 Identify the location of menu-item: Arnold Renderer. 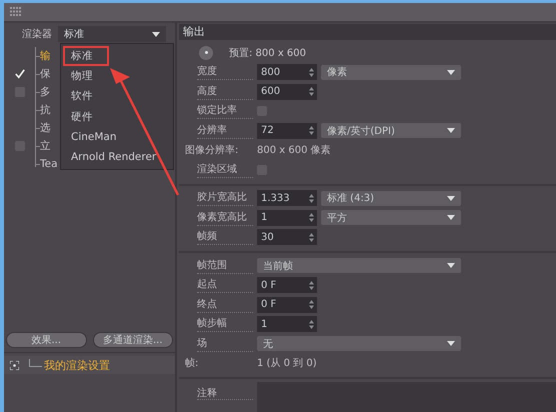
(117, 157).